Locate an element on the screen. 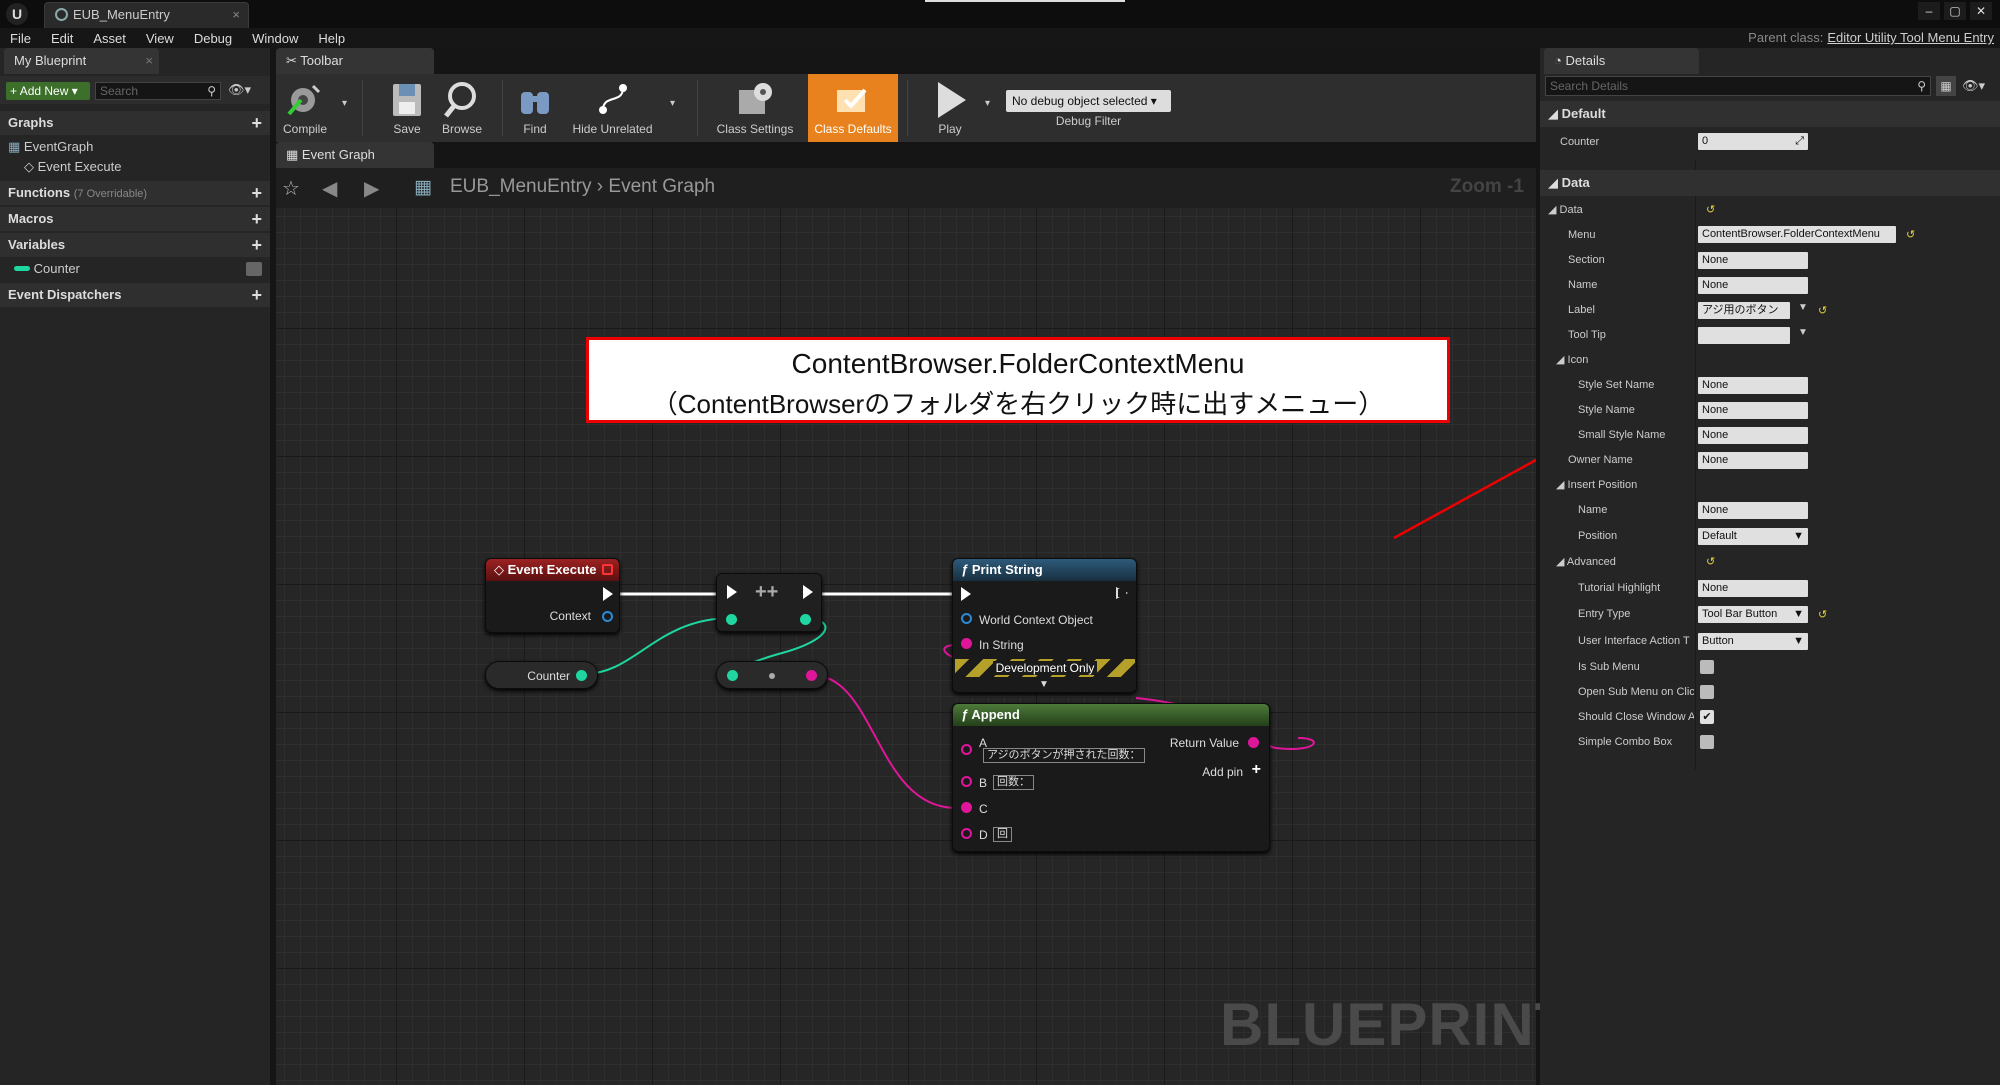 The image size is (2000, 1085). variable-item-counter: Counter is located at coordinates (135, 269).